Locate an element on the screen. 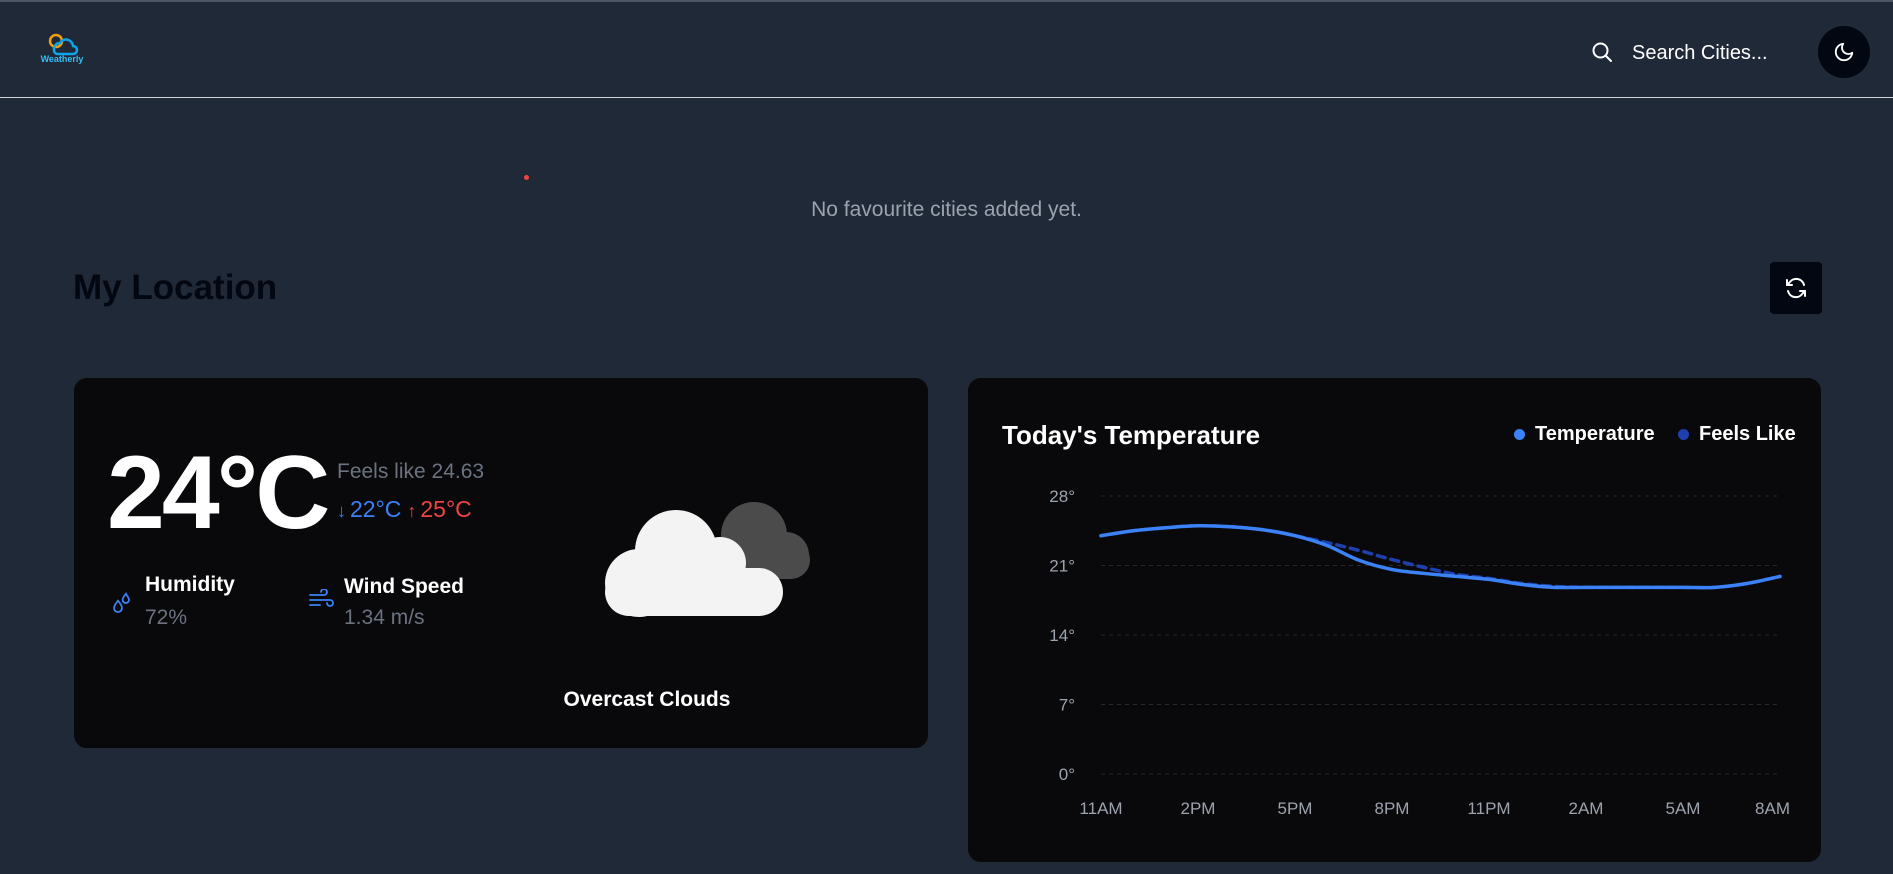  droplets-icon is located at coordinates (121, 602).